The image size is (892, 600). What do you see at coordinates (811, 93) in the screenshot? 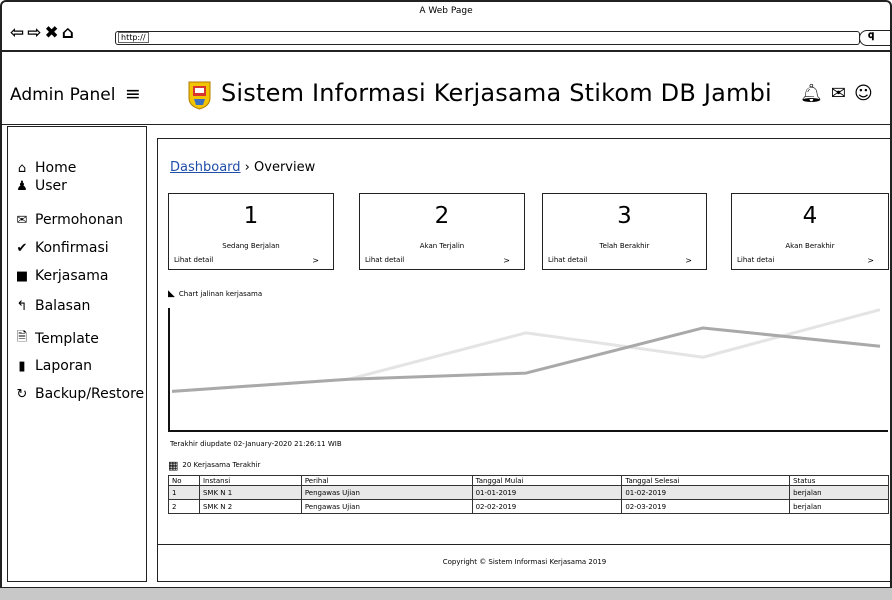
I see `bell-icon: 🔔︎` at bounding box center [811, 93].